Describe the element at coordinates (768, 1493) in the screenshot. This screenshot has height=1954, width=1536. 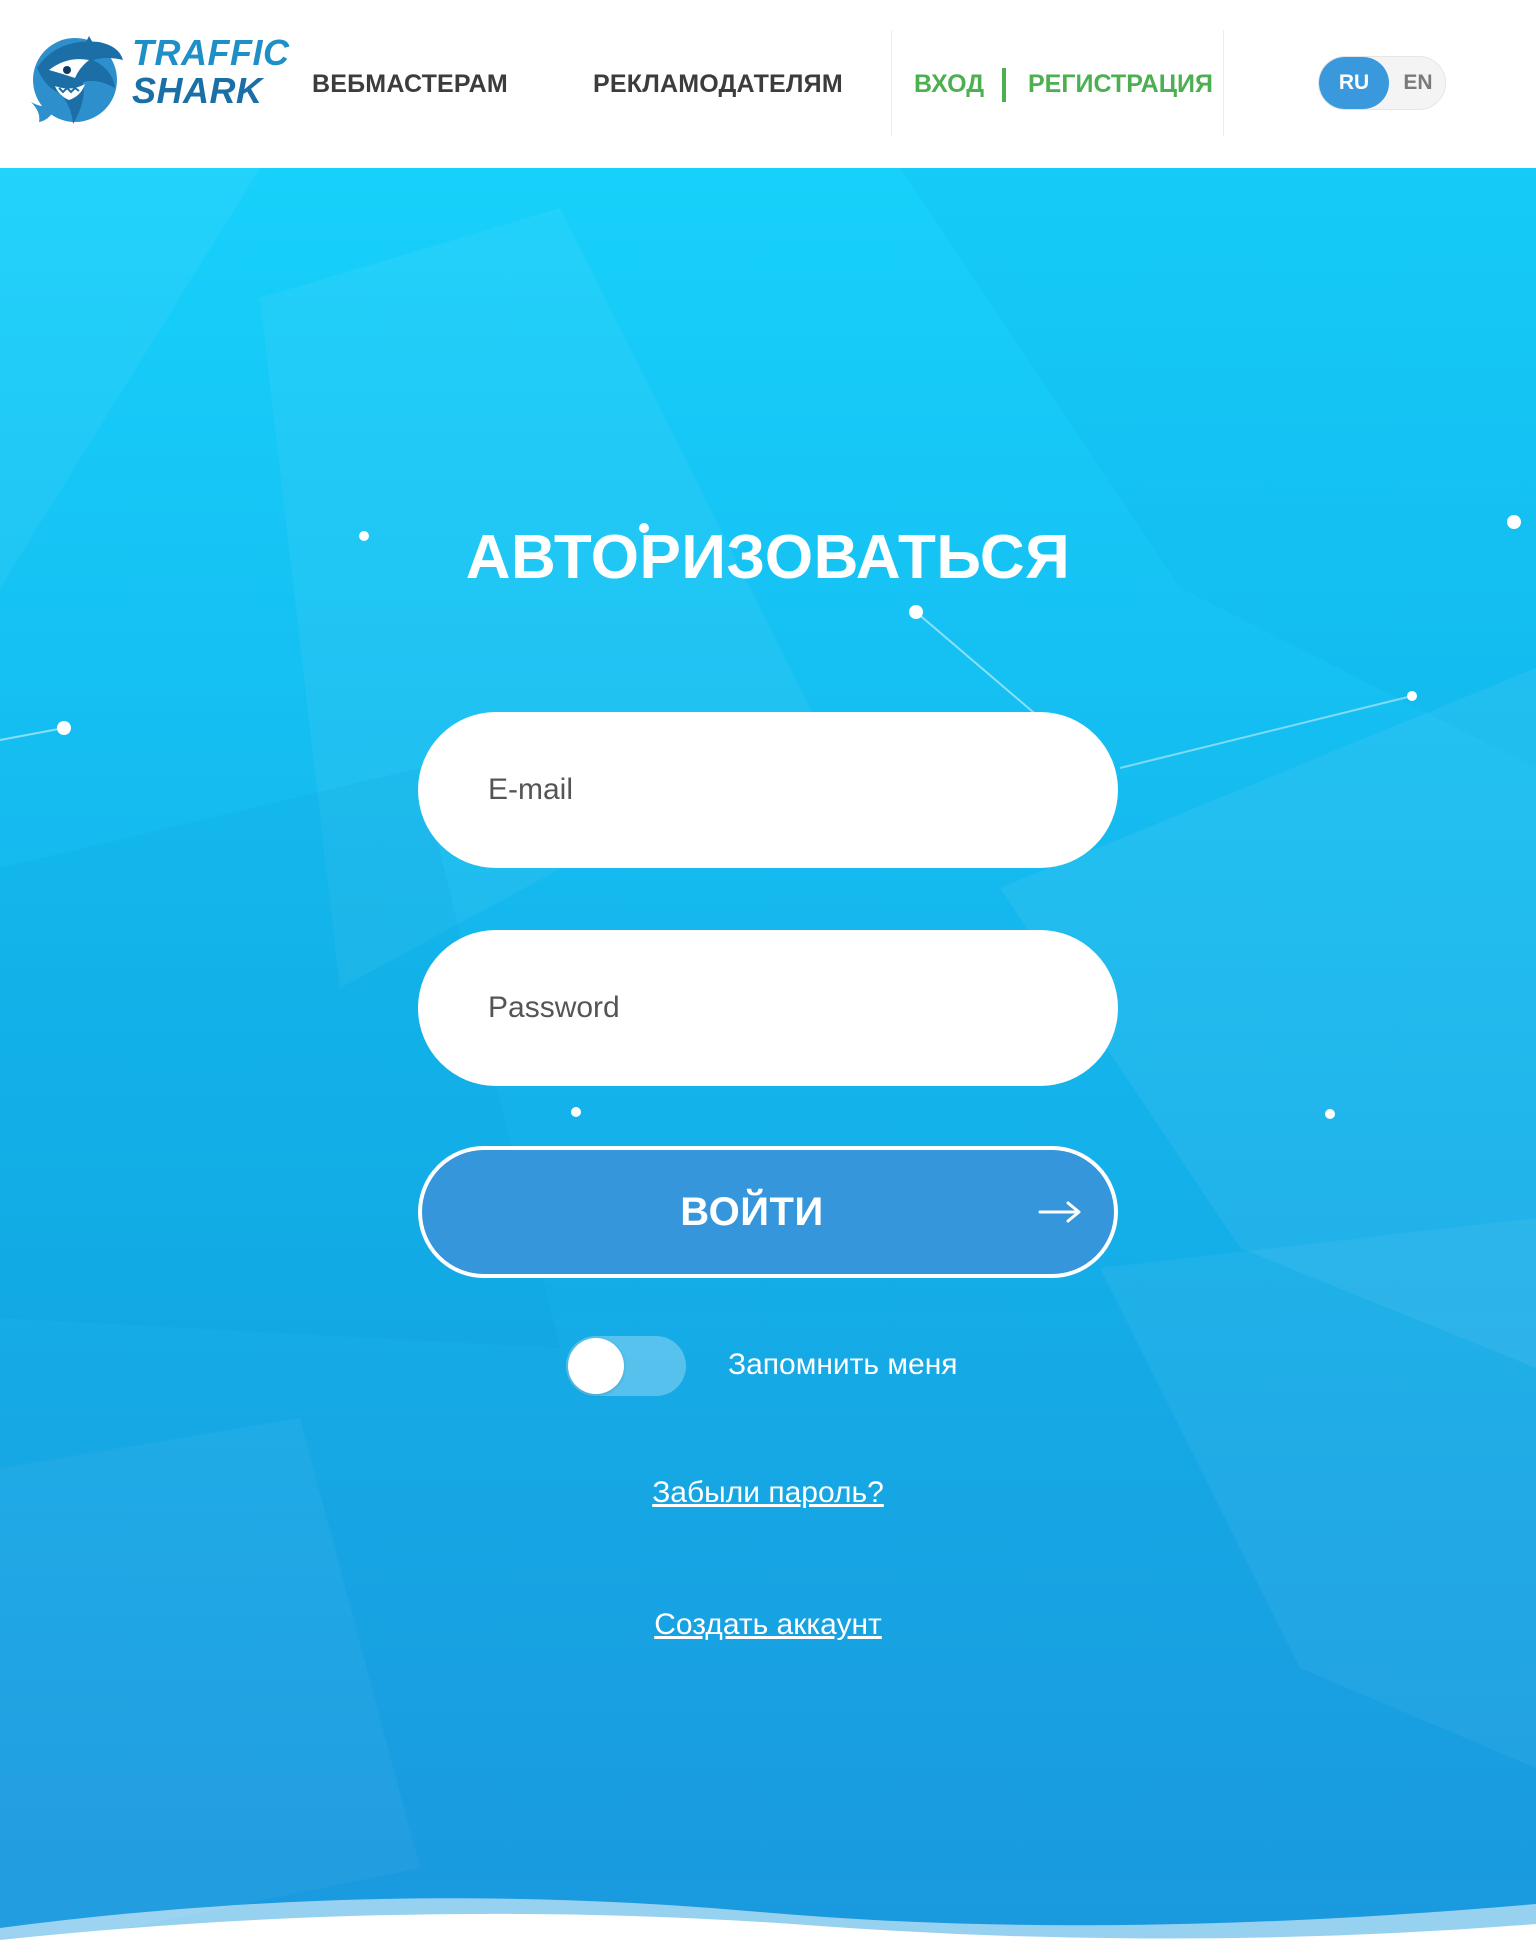
I see `forgot-password-link: Забыли пароль?` at that location.